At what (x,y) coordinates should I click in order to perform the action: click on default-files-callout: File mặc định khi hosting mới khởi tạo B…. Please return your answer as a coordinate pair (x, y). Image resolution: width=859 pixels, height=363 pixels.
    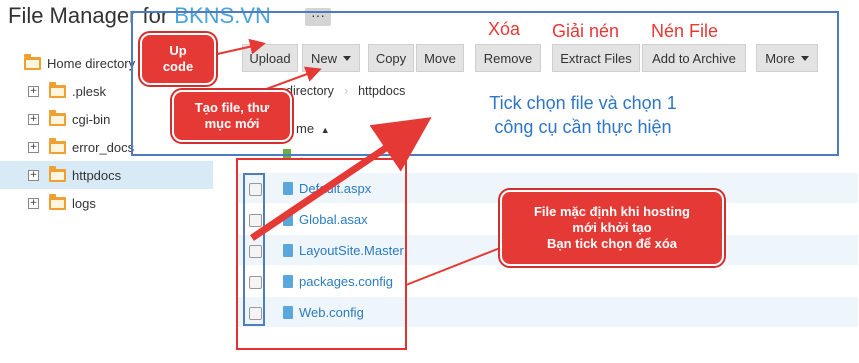
    Looking at the image, I should click on (612, 228).